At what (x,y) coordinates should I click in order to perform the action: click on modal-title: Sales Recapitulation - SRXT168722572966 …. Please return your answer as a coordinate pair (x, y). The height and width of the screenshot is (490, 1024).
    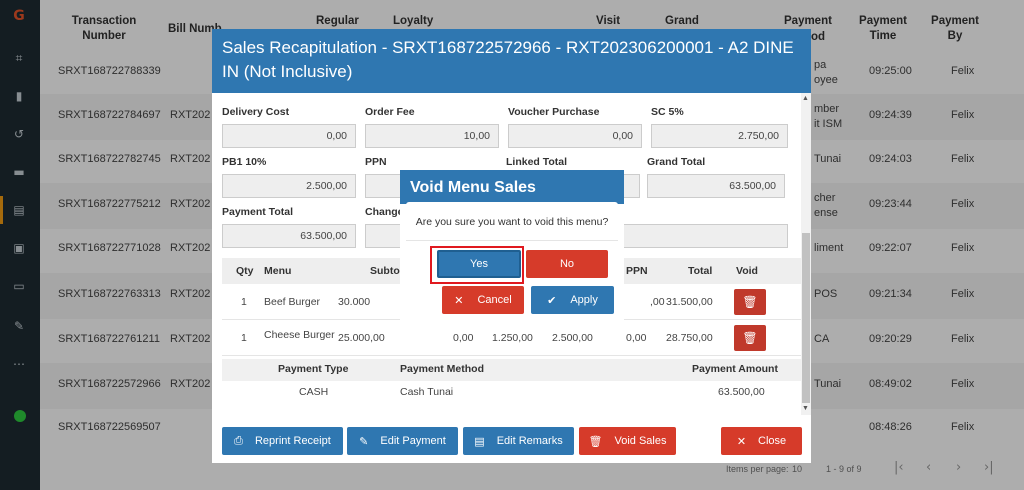
    Looking at the image, I should click on (508, 59).